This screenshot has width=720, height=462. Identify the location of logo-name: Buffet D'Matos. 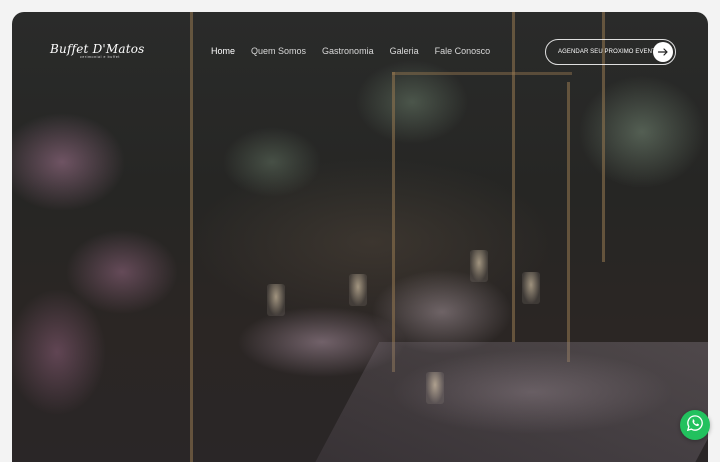
(97, 49).